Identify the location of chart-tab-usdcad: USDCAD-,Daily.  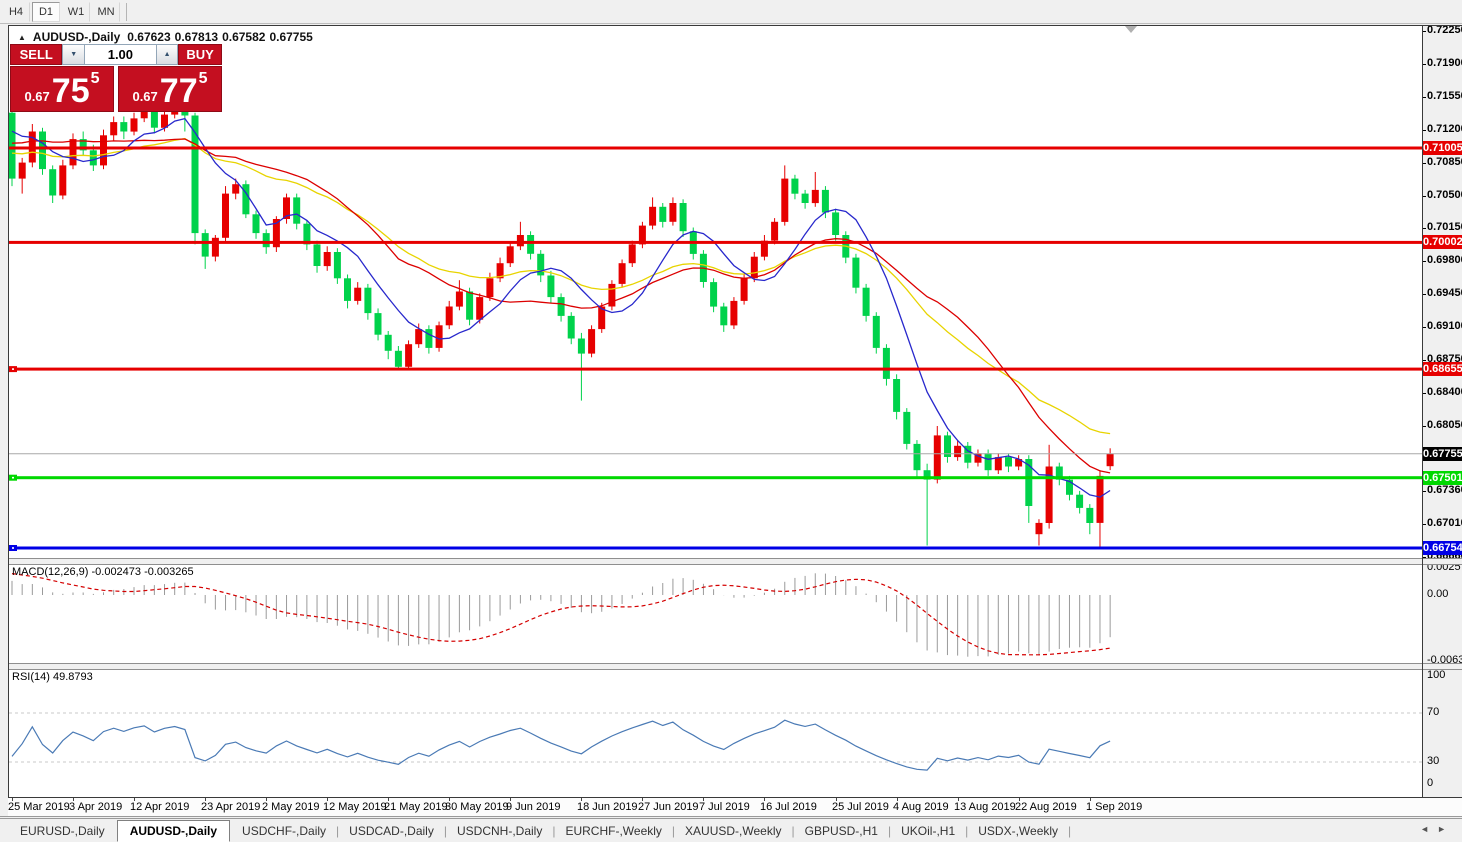
(391, 831).